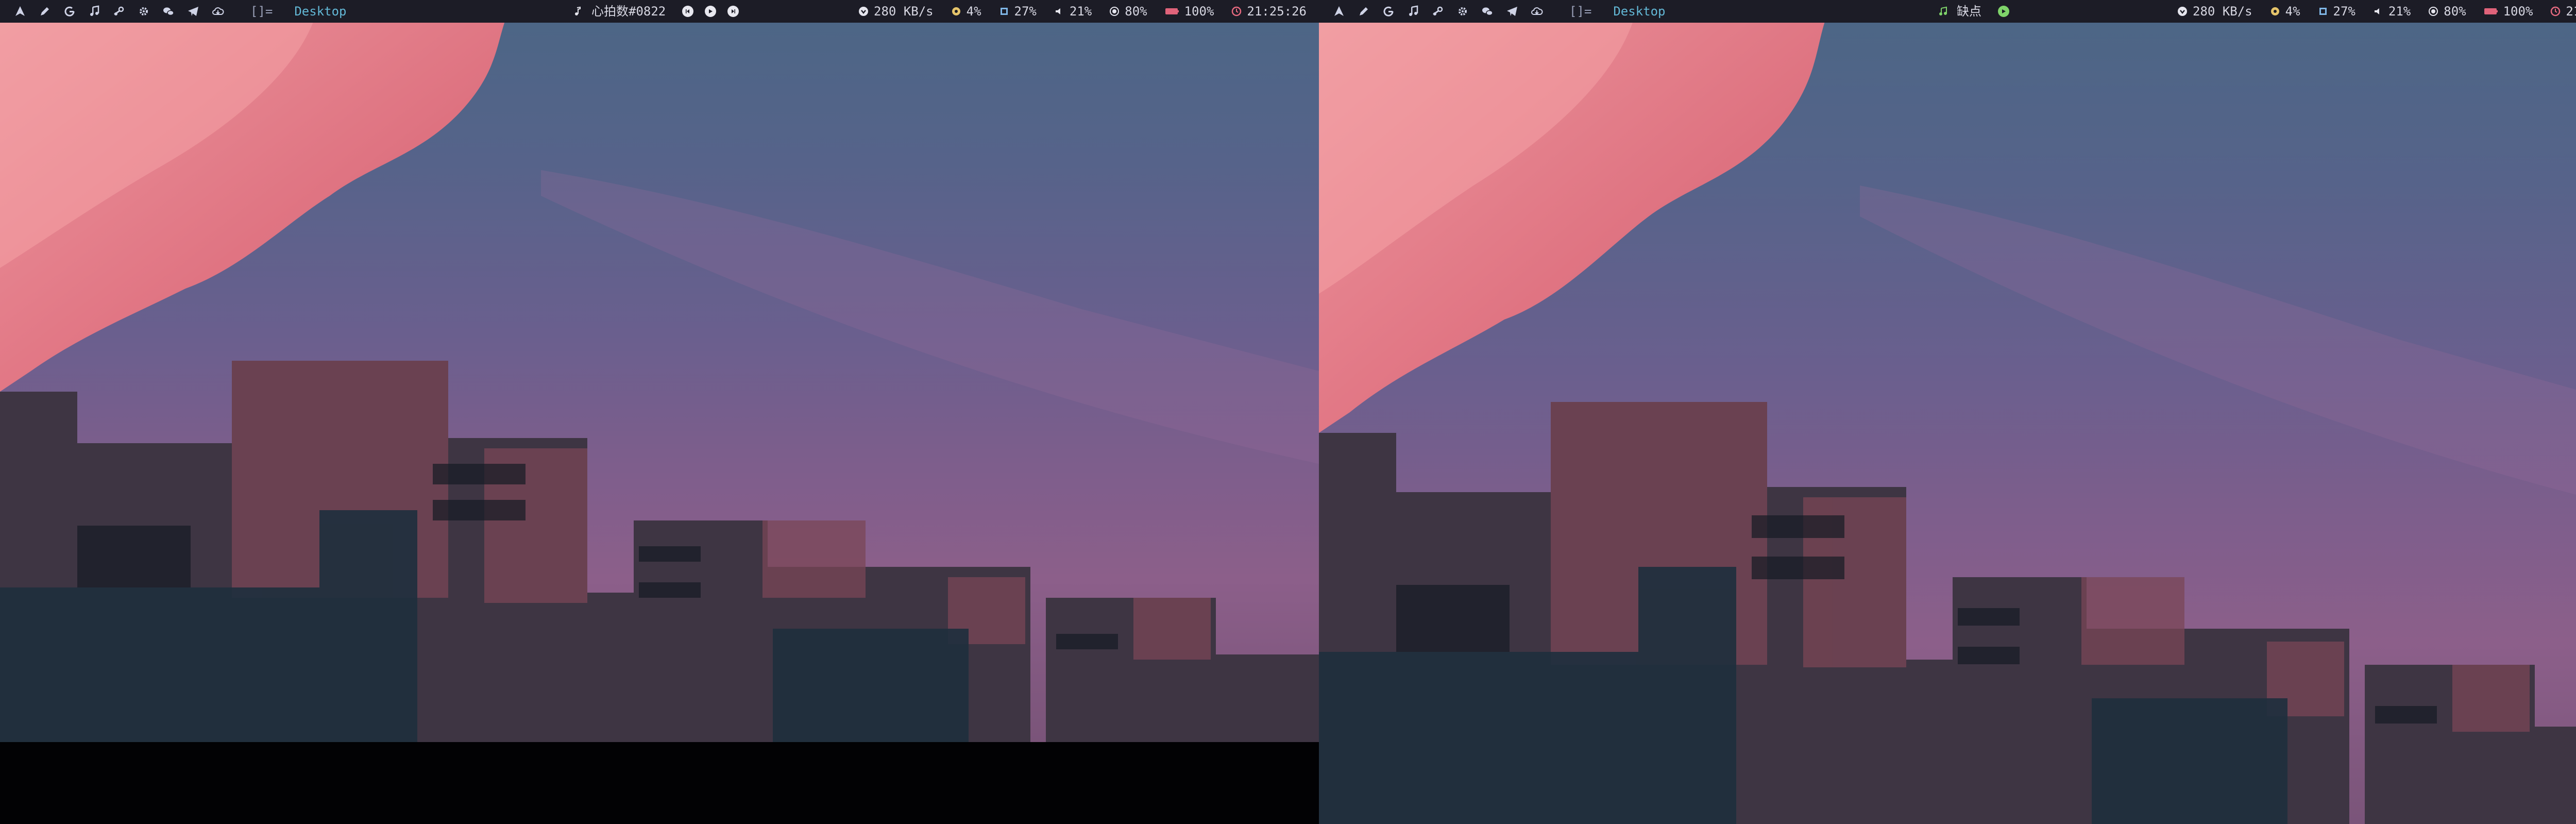 This screenshot has height=824, width=2576. Describe the element at coordinates (659, 783) in the screenshot. I see `unused-screen-area` at that location.